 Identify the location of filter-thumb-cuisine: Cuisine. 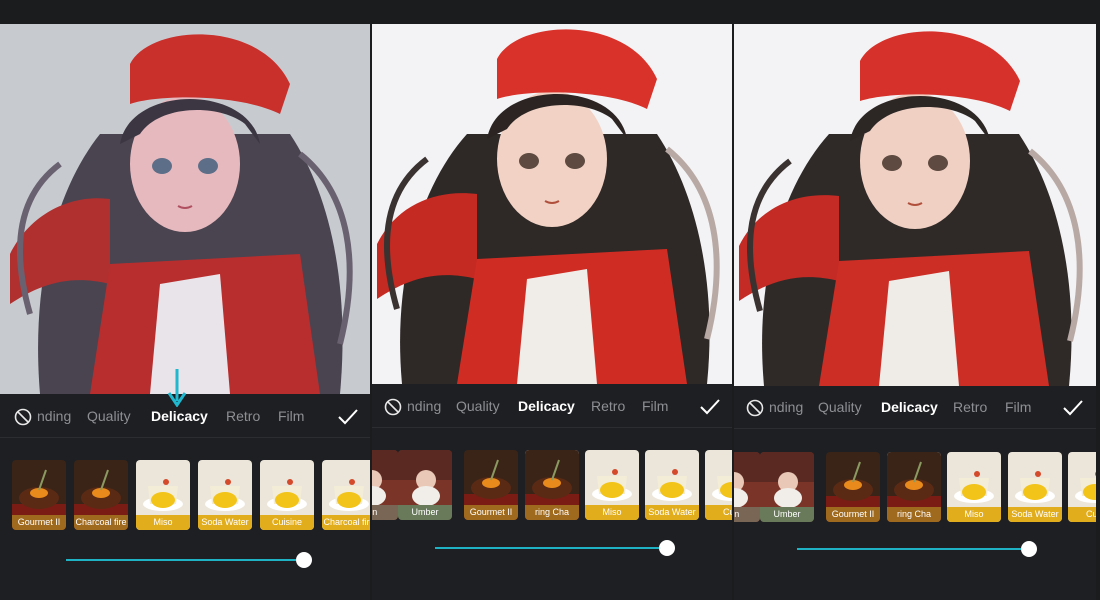
(287, 495).